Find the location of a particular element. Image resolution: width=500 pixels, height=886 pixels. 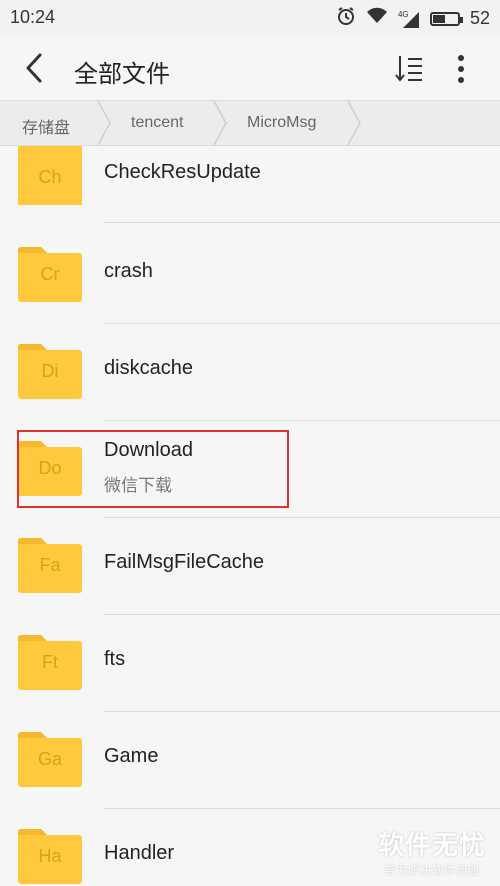

folder-abbr: Ft is located at coordinates (50, 662).